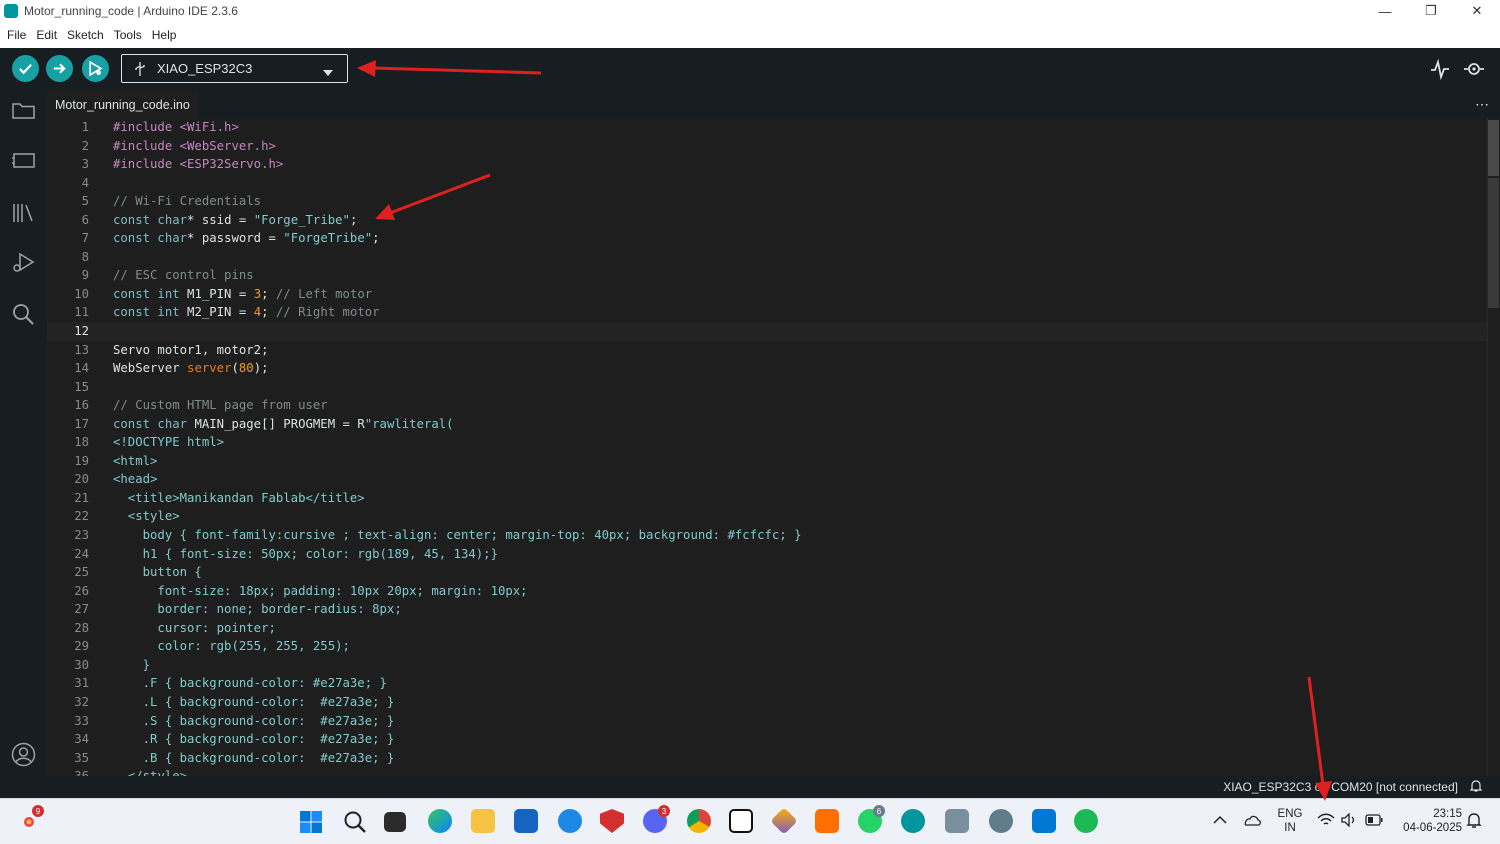  Describe the element at coordinates (81, 701) in the screenshot. I see `line-number: 32` at that location.